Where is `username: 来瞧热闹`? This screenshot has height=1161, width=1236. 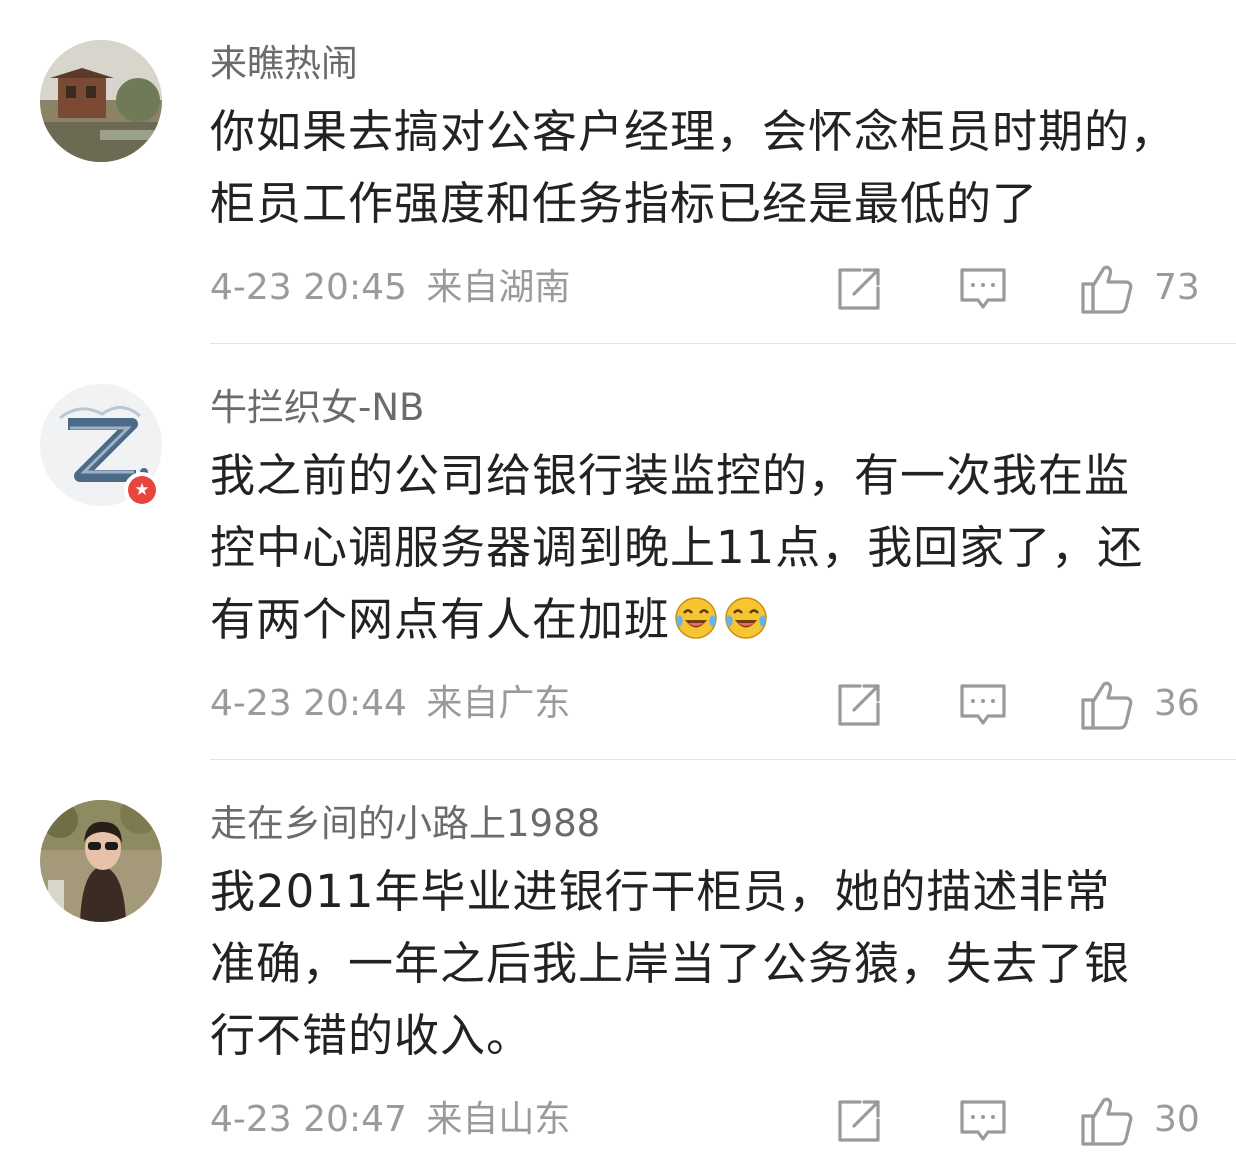 username: 来瞧热闹 is located at coordinates (284, 64).